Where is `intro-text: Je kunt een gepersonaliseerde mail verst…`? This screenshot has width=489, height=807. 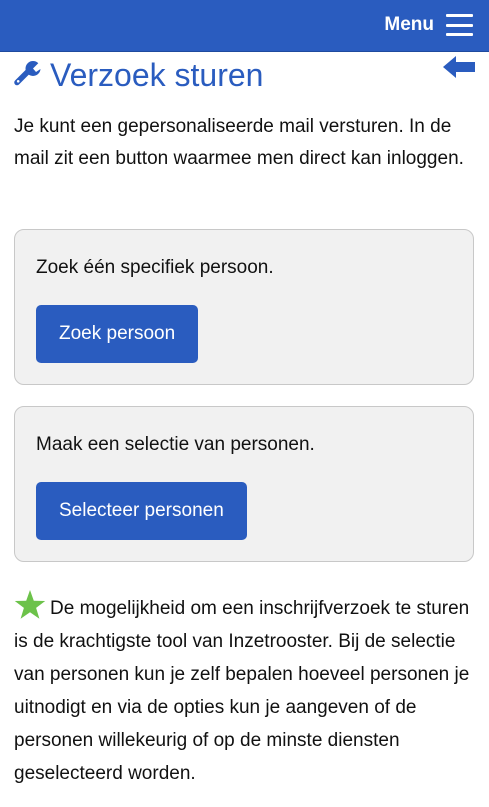 intro-text: Je kunt een gepersonaliseerde mail verst… is located at coordinates (239, 142).